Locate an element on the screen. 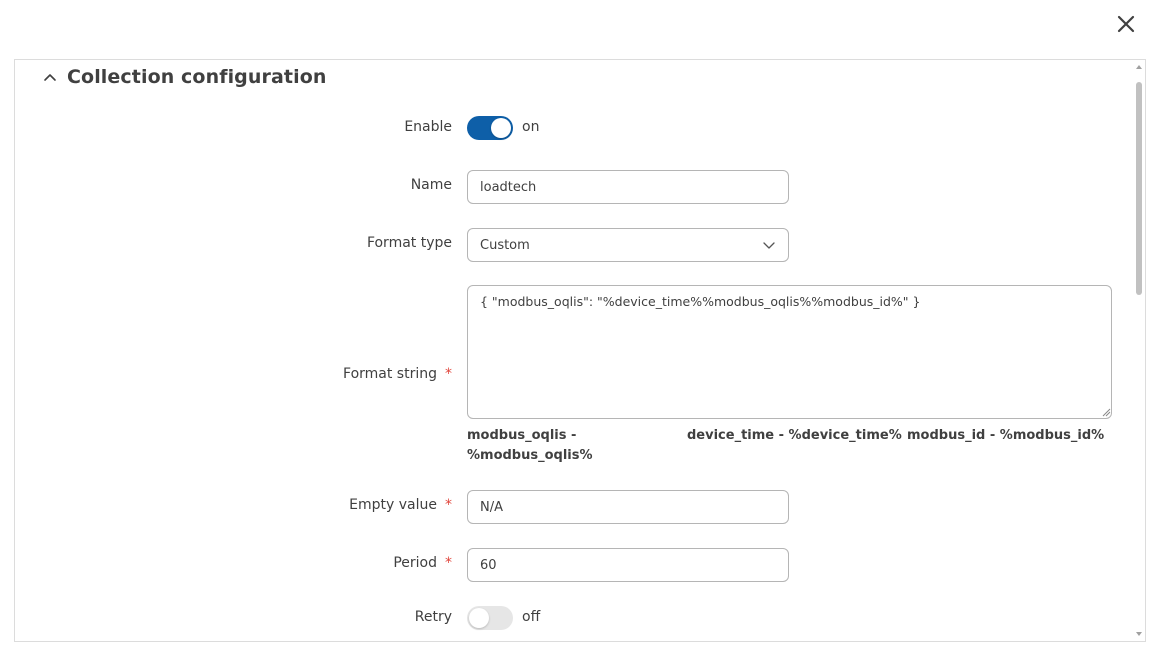  period-label: Period * is located at coordinates (422, 563).